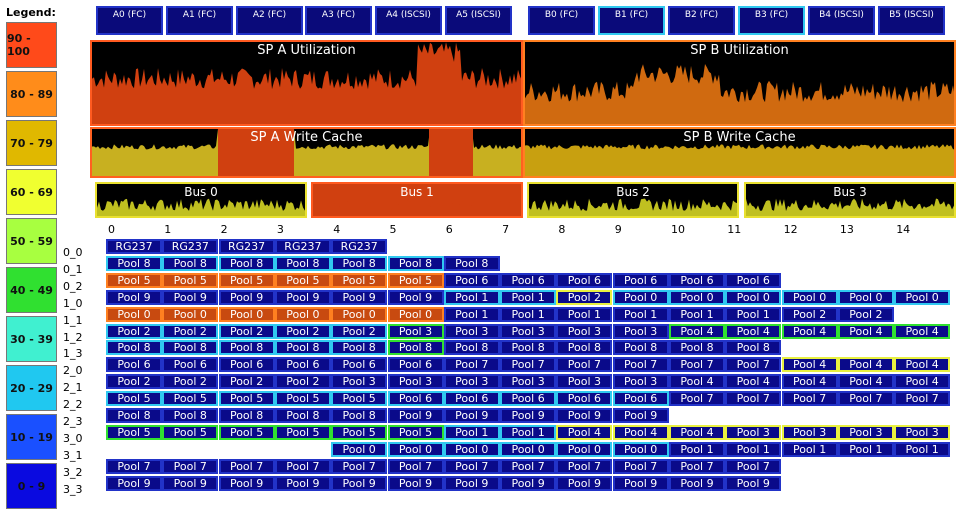 The height and width of the screenshot is (522, 964). Describe the element at coordinates (199, 20) in the screenshot. I see `port-box: A1 (FC)` at that location.